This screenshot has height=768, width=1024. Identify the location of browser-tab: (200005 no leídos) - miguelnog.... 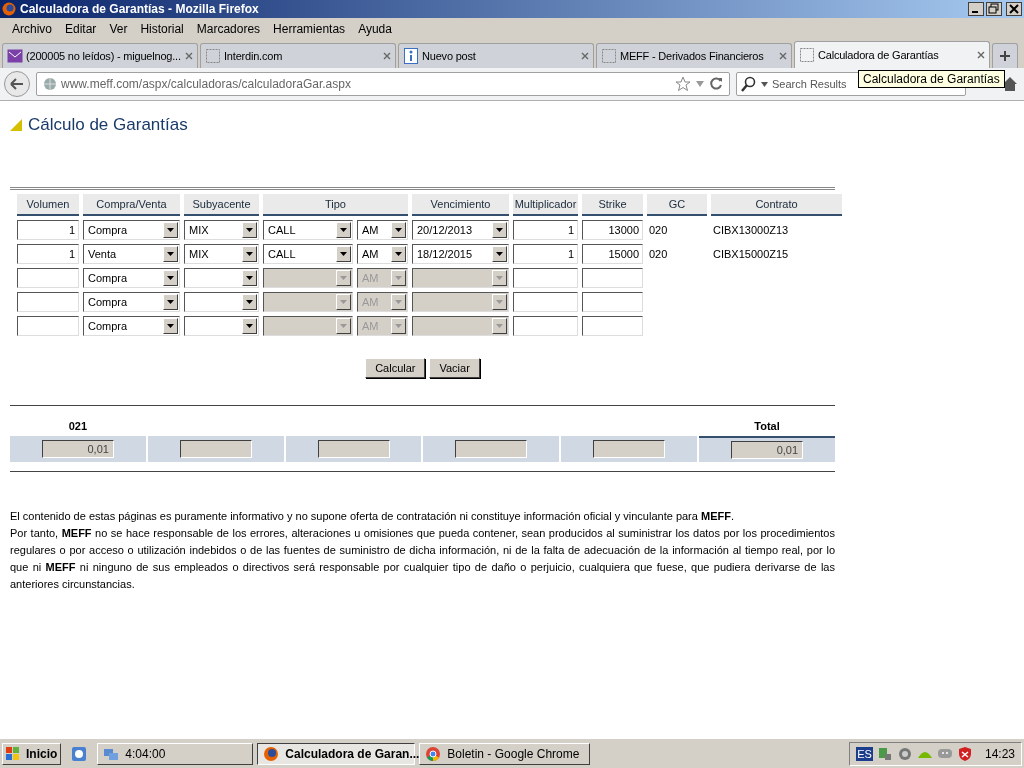
(100, 55).